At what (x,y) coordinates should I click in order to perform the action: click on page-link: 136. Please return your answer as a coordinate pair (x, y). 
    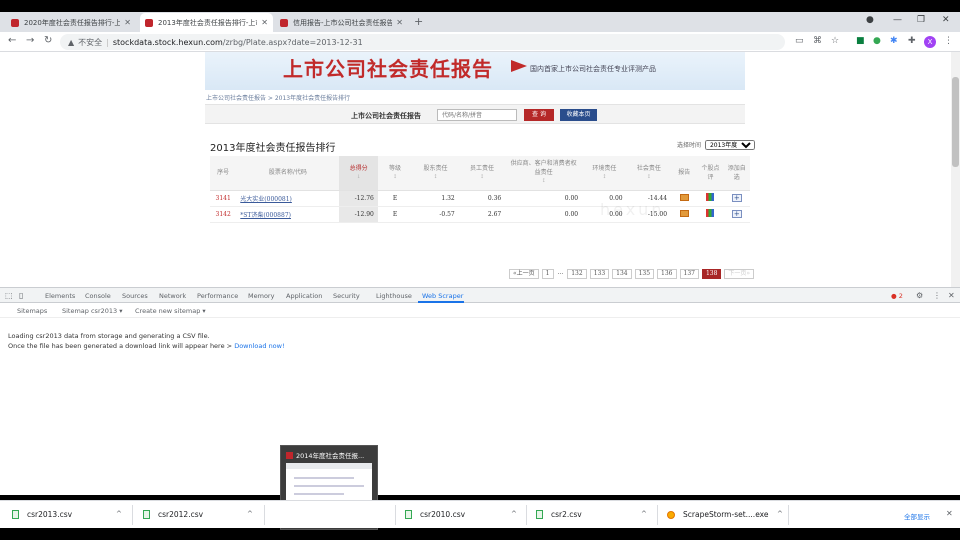
    Looking at the image, I should click on (667, 274).